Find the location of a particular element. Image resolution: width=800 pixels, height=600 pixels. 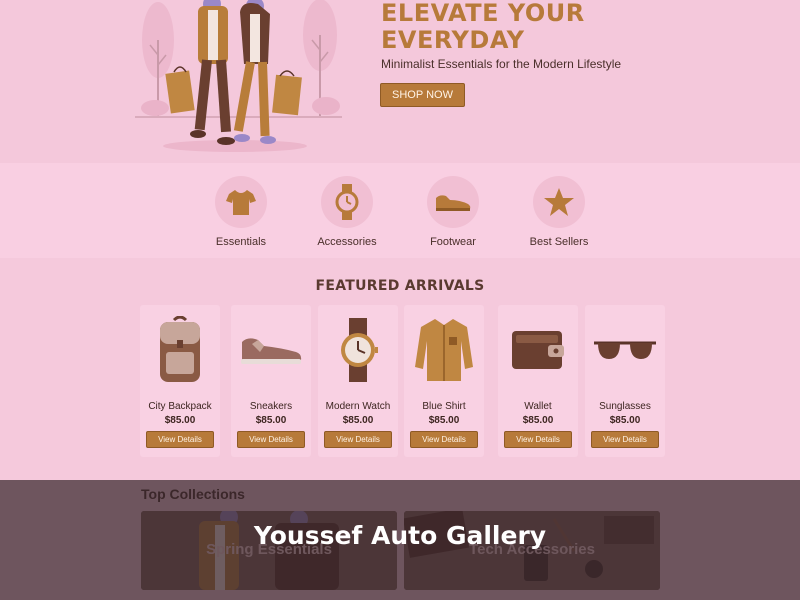

tshirt-icon is located at coordinates (241, 202).